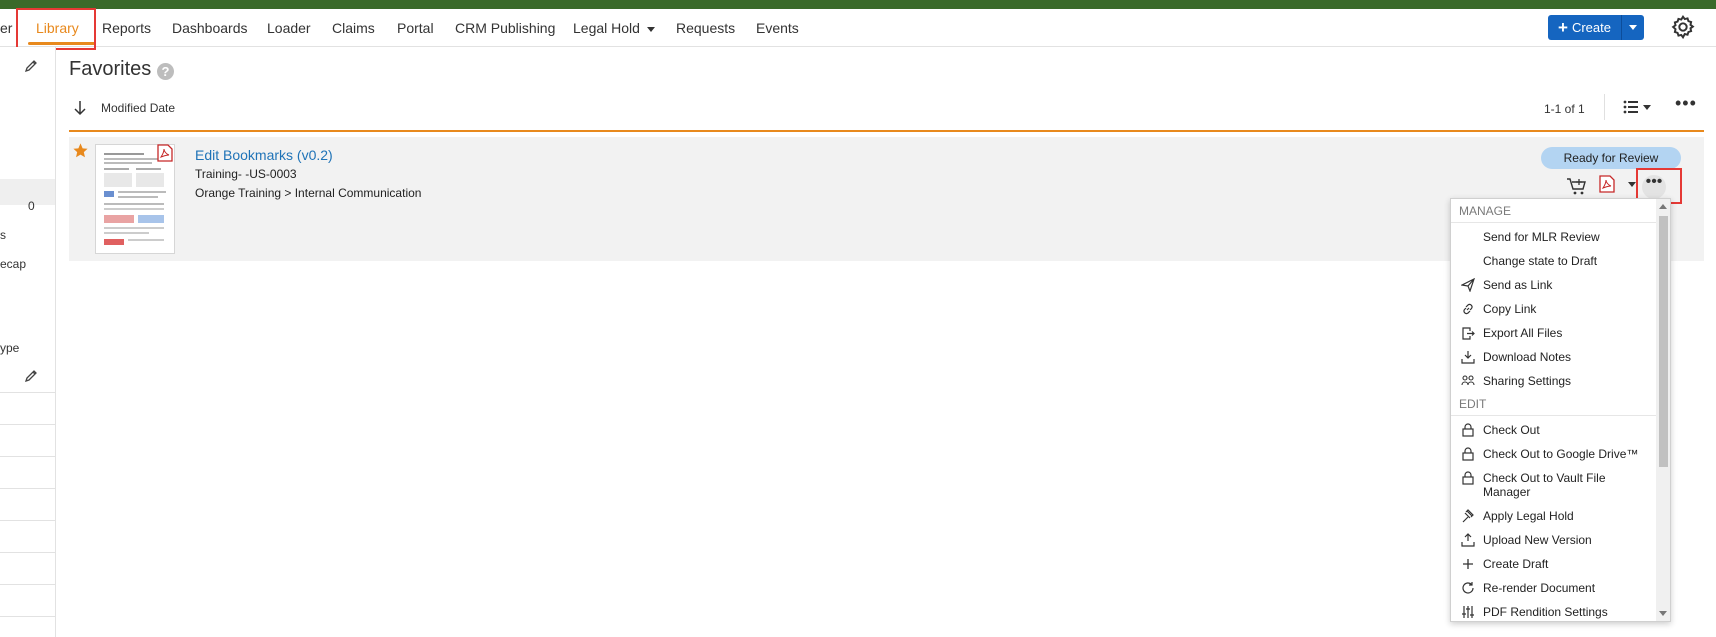 The width and height of the screenshot is (1716, 637). What do you see at coordinates (1468, 380) in the screenshot?
I see `users-icon` at bounding box center [1468, 380].